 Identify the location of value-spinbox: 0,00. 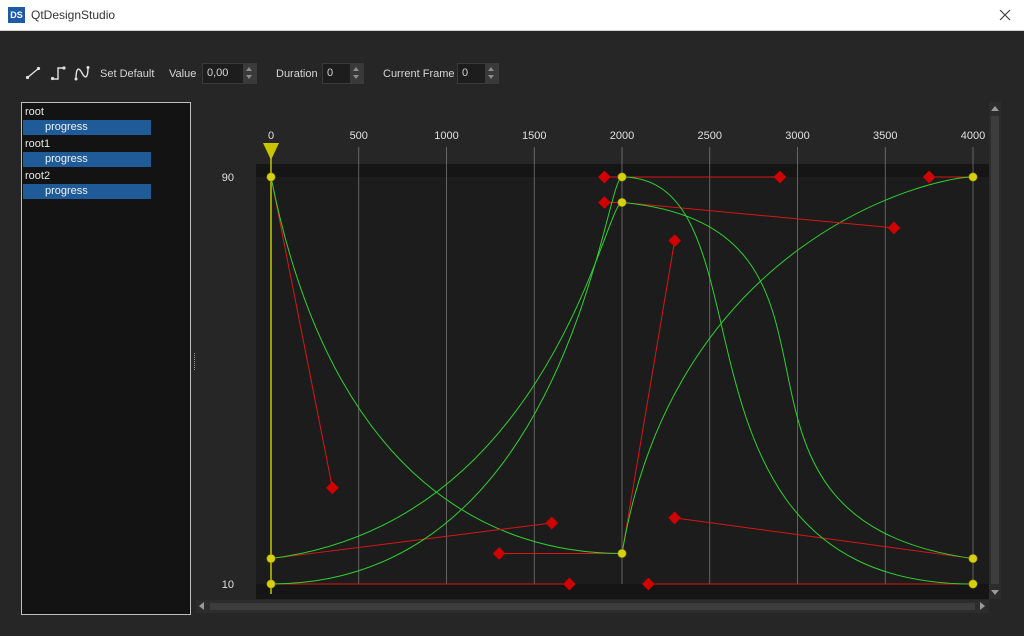
(229, 73).